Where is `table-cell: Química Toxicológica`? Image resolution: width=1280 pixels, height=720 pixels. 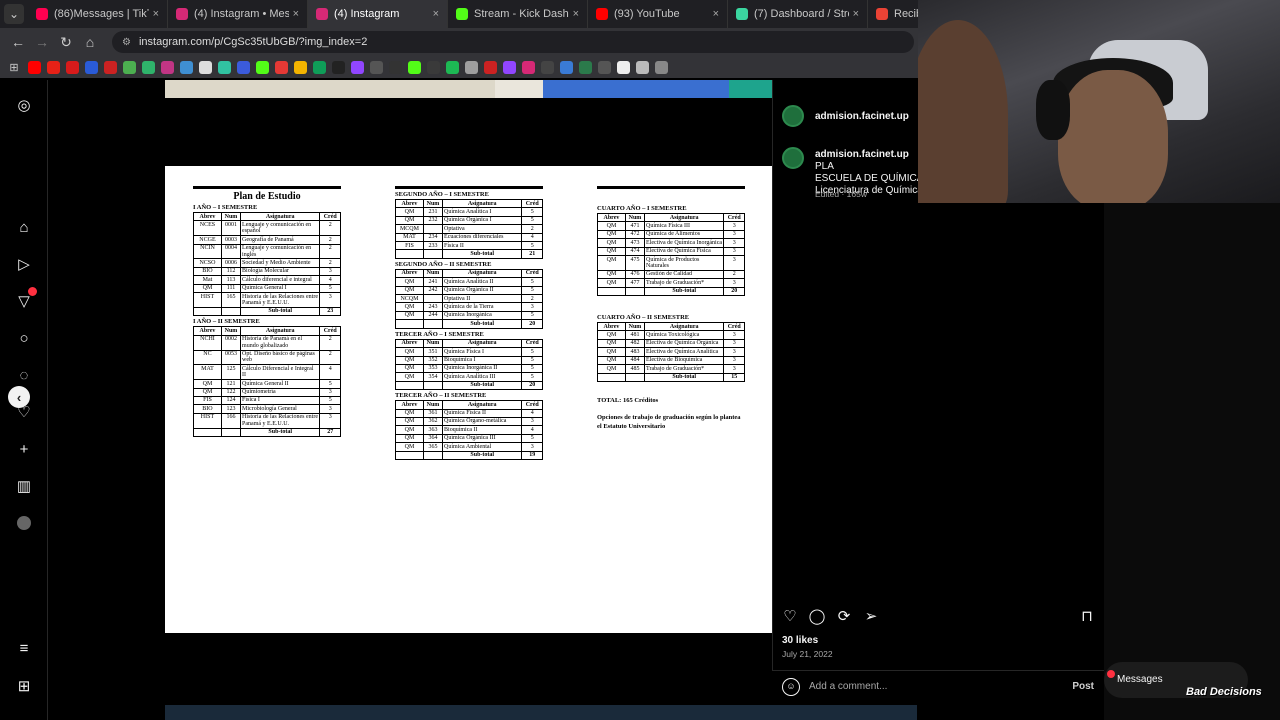
table-cell: Química Toxicológica is located at coordinates (684, 335).